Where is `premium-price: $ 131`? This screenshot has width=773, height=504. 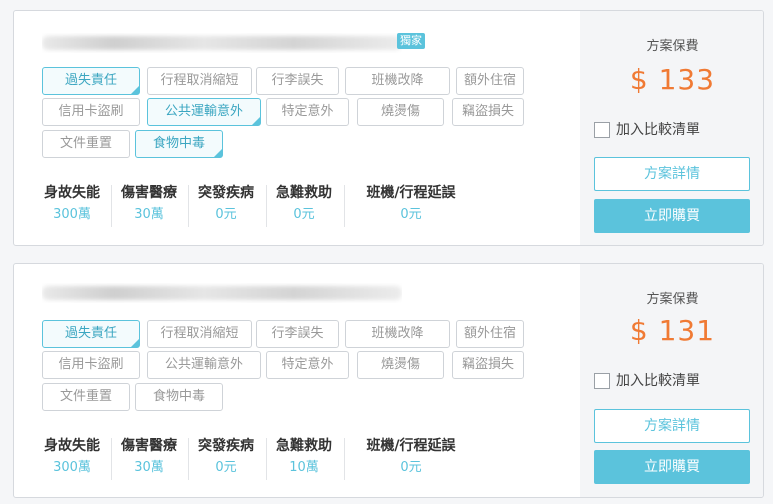
premium-price: $ 131 is located at coordinates (672, 330).